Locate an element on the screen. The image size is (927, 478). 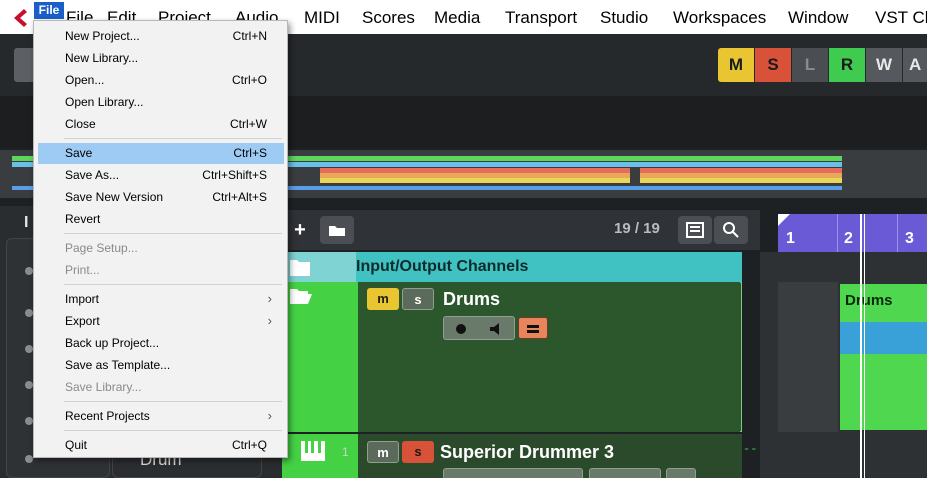
superior-mute-button: m is located at coordinates (383, 452).